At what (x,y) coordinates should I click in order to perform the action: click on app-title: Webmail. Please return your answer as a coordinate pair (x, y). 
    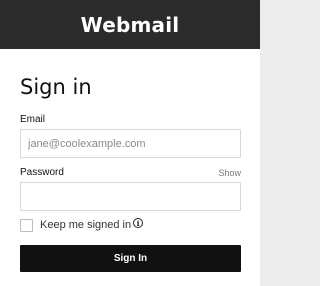
    Looking at the image, I should click on (130, 24).